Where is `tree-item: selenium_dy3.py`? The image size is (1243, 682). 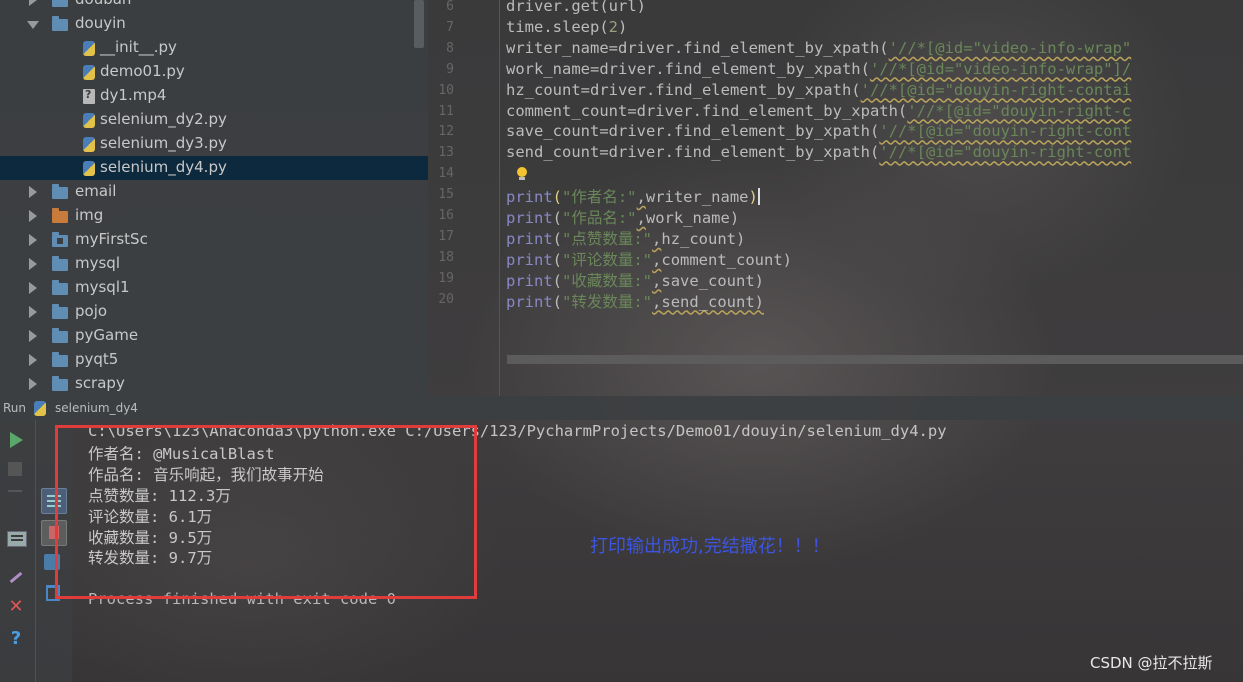 tree-item: selenium_dy3.py is located at coordinates (214, 144).